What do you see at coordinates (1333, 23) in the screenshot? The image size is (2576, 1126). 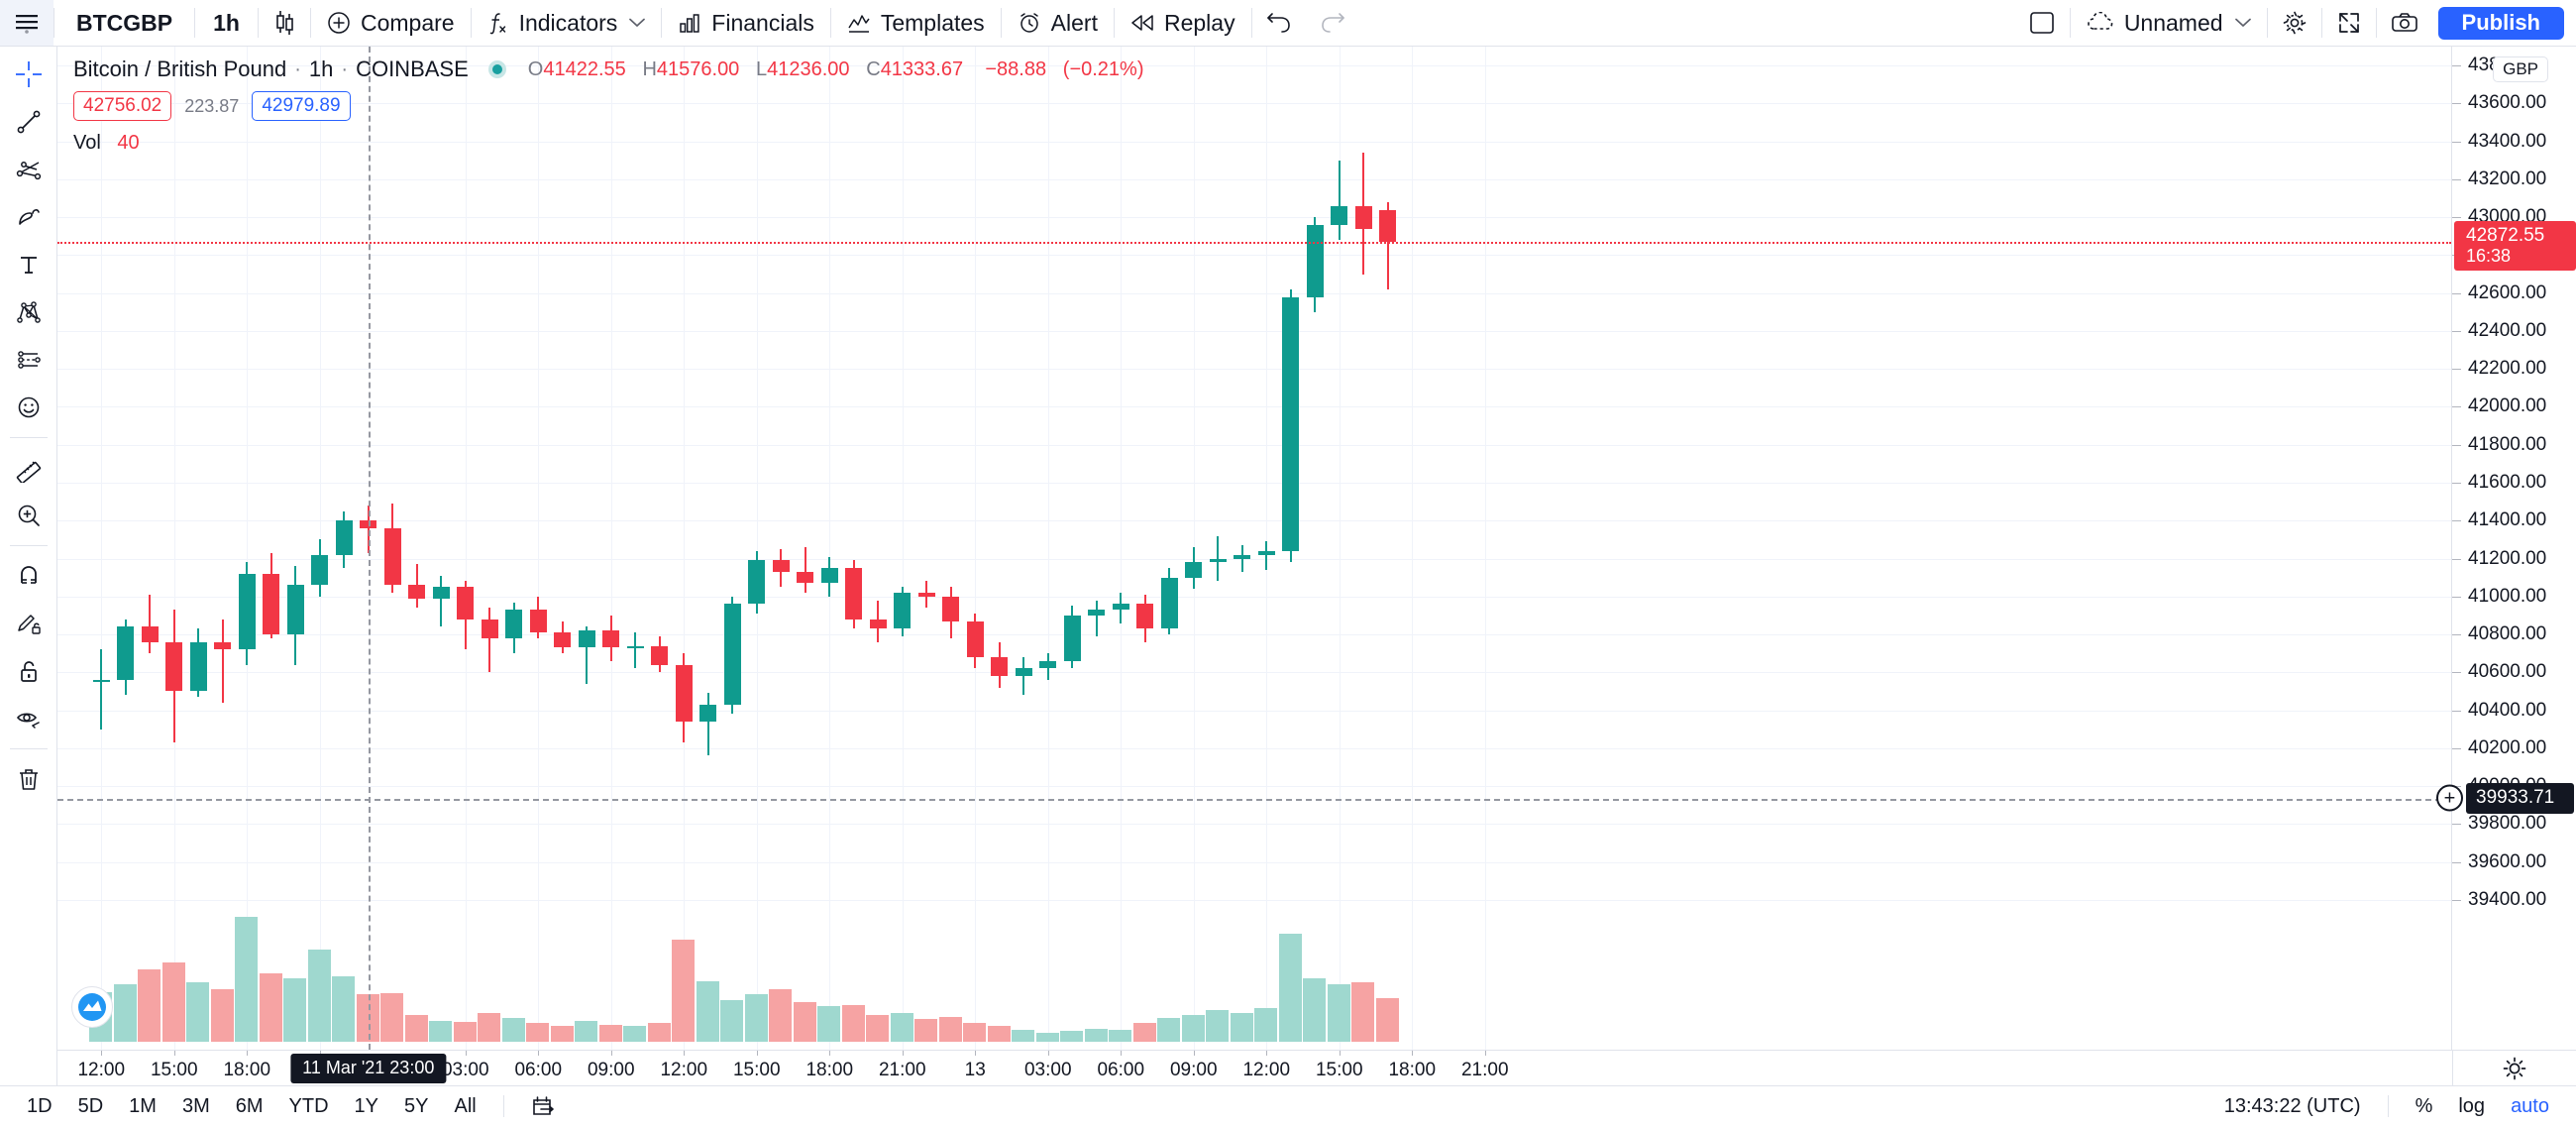 I see `redo-arrow-icon` at bounding box center [1333, 23].